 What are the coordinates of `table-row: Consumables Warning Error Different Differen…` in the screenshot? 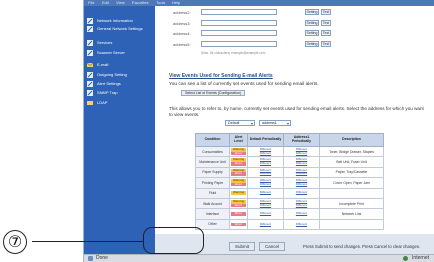 It's located at (289, 151).